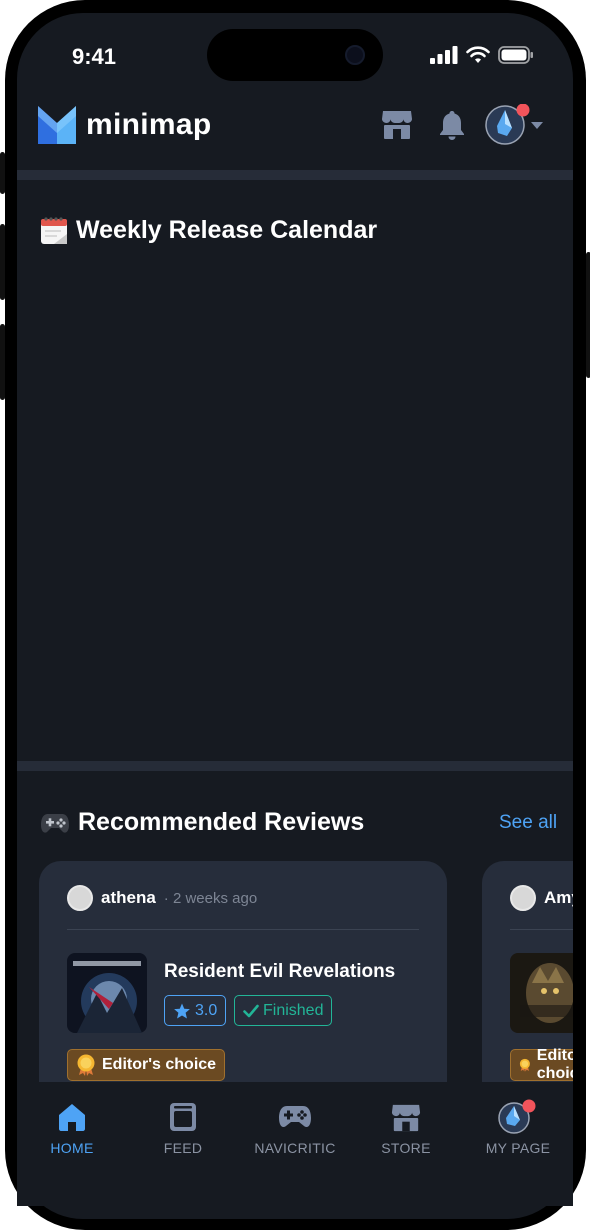 This screenshot has width=590, height=1230. What do you see at coordinates (206, 1010) in the screenshot?
I see `rating-value: 3.0` at bounding box center [206, 1010].